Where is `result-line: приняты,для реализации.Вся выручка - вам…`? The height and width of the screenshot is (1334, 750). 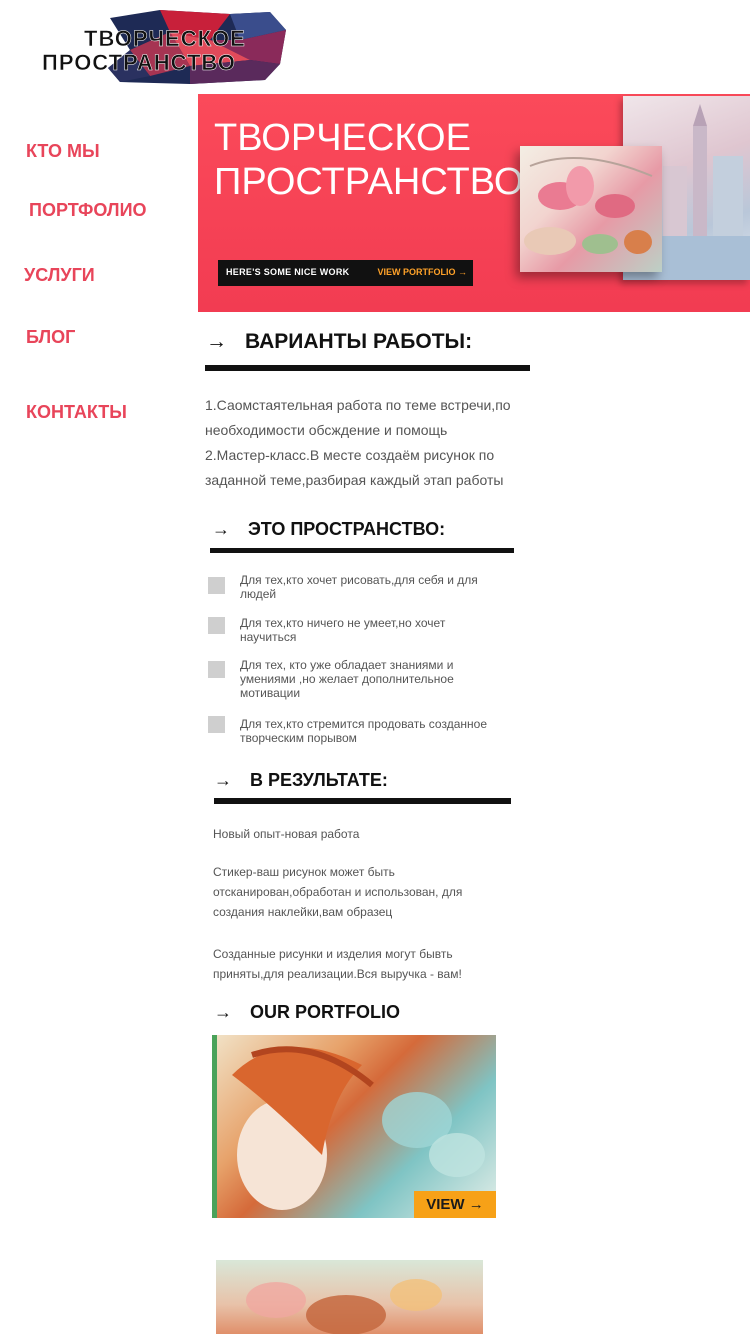
result-line: приняты,для реализации.Вся выручка - вам… is located at coordinates (337, 974).